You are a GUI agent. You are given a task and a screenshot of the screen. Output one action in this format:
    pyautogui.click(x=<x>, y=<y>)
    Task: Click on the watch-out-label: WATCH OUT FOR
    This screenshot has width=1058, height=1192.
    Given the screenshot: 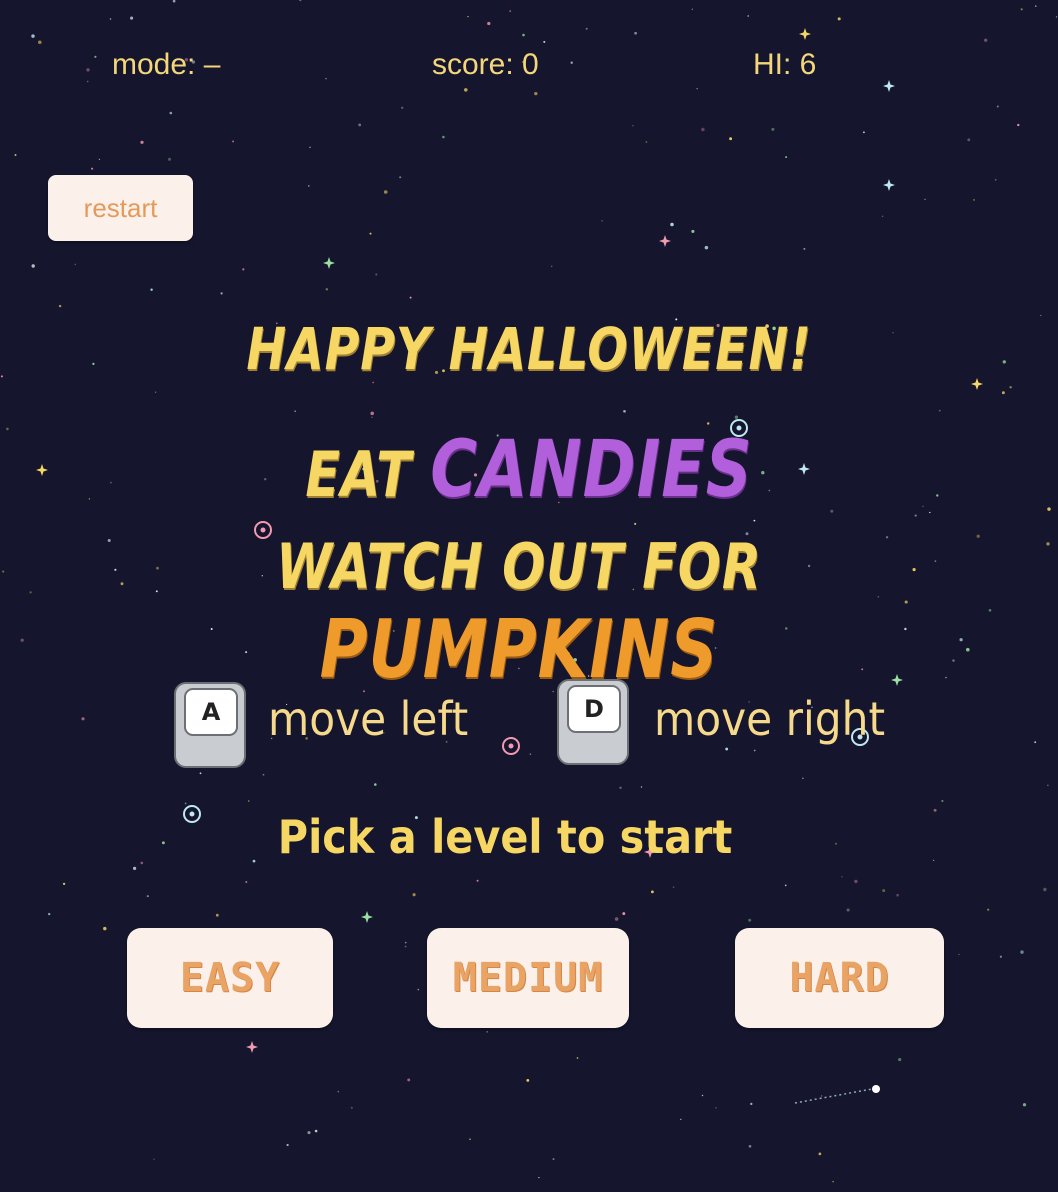 What is the action you would take?
    pyautogui.click(x=519, y=566)
    